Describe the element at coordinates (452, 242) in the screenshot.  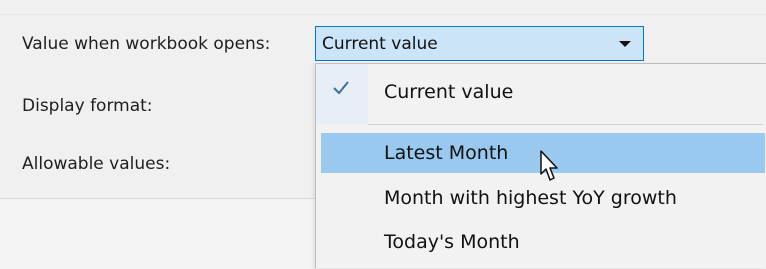
I see `menu-item-label: Today's Month` at that location.